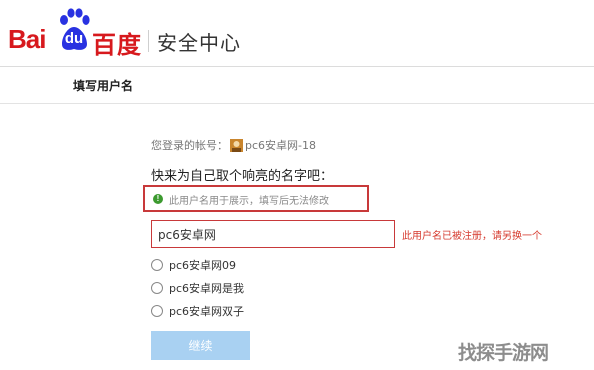 This screenshot has width=594, height=370. Describe the element at coordinates (503, 353) in the screenshot. I see `site-watermark: 找探手游网` at that location.